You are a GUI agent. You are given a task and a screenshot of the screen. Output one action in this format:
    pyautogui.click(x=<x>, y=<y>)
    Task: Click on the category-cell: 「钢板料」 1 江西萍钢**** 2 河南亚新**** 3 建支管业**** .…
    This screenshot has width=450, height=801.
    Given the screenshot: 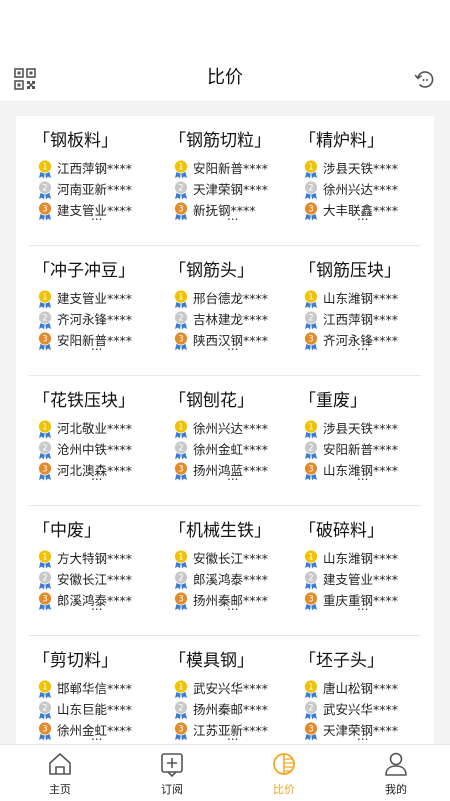 What is the action you would take?
    pyautogui.click(x=98, y=180)
    